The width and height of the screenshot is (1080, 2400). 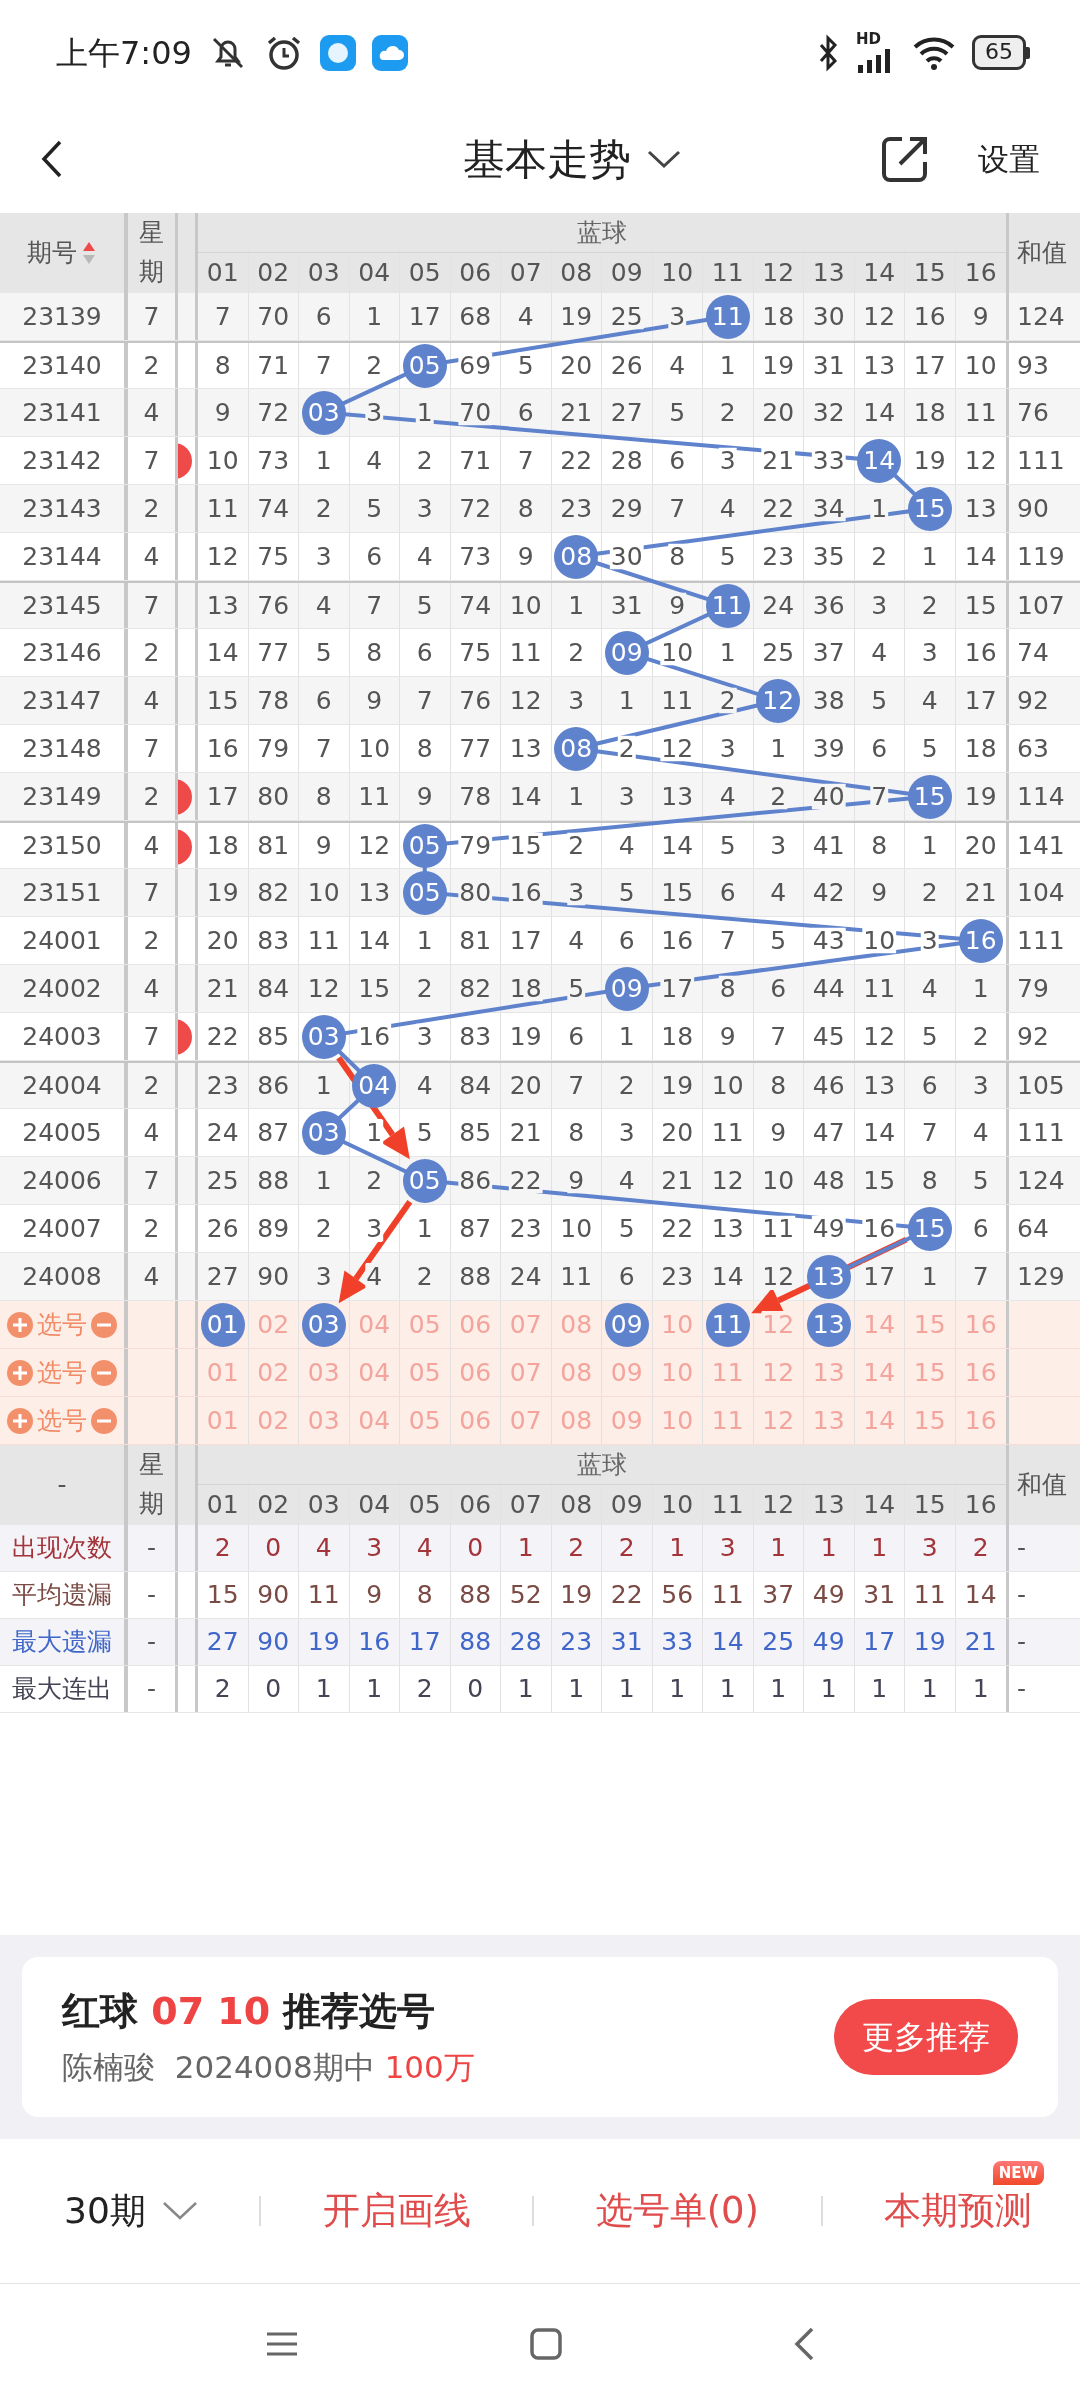 What do you see at coordinates (389, 52) in the screenshot?
I see `cloud-icon` at bounding box center [389, 52].